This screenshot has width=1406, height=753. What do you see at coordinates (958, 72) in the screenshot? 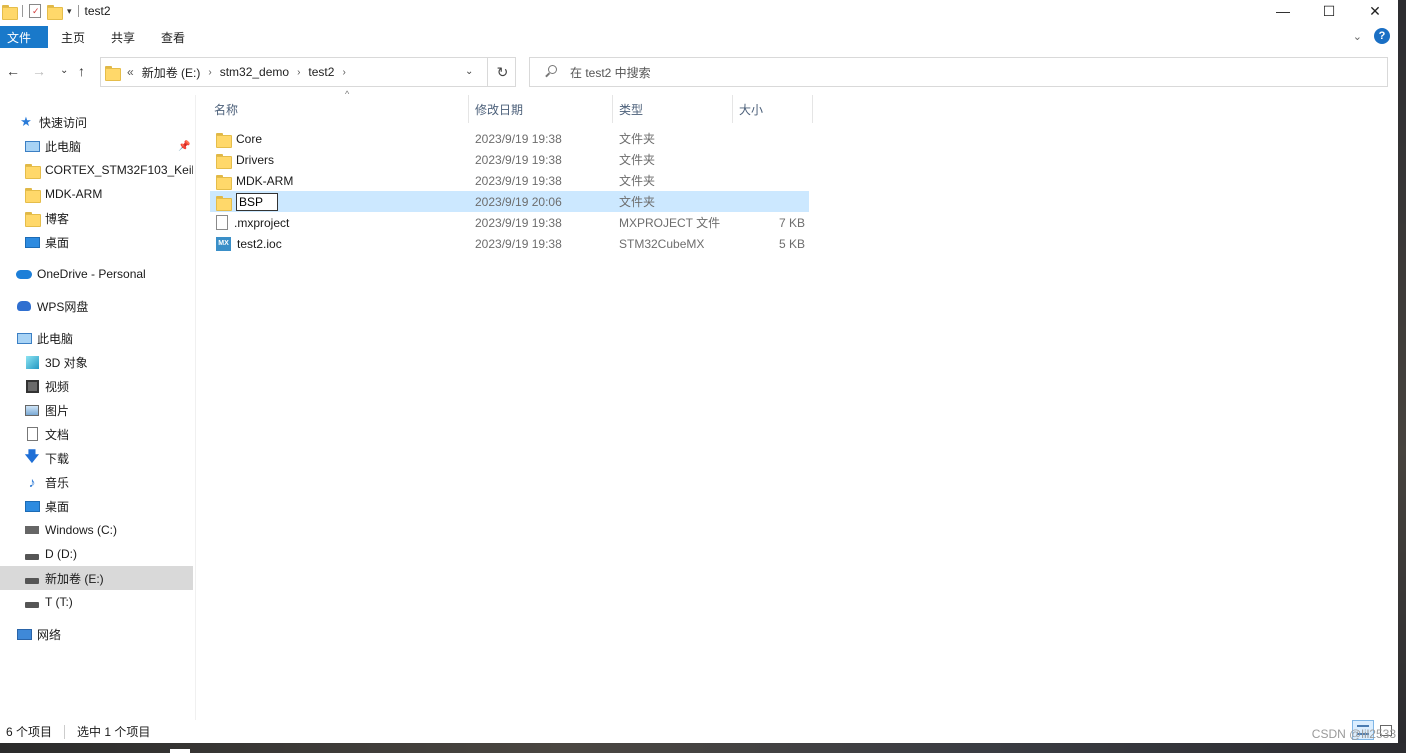
I see `search-box: 在 test2 中搜索` at bounding box center [958, 72].